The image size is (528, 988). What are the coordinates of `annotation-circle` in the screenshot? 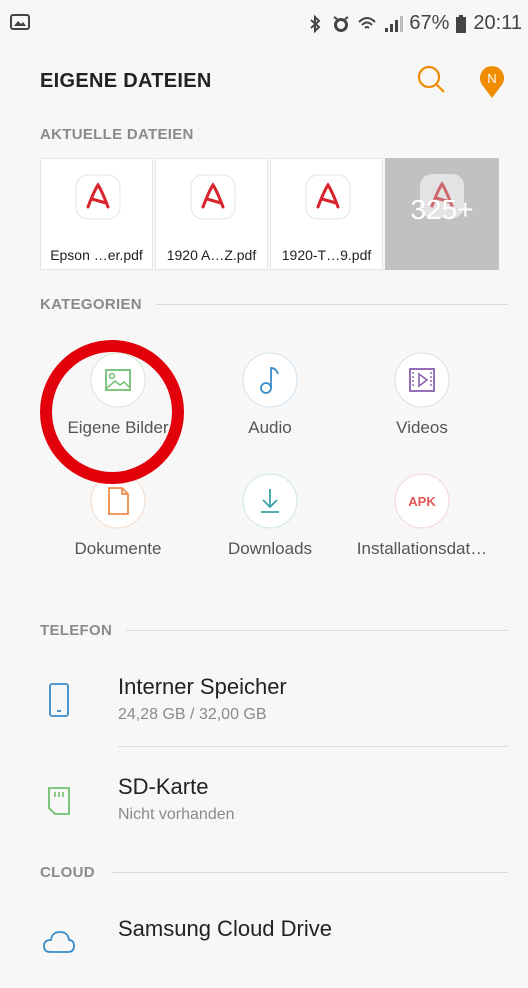 It's located at (112, 412).